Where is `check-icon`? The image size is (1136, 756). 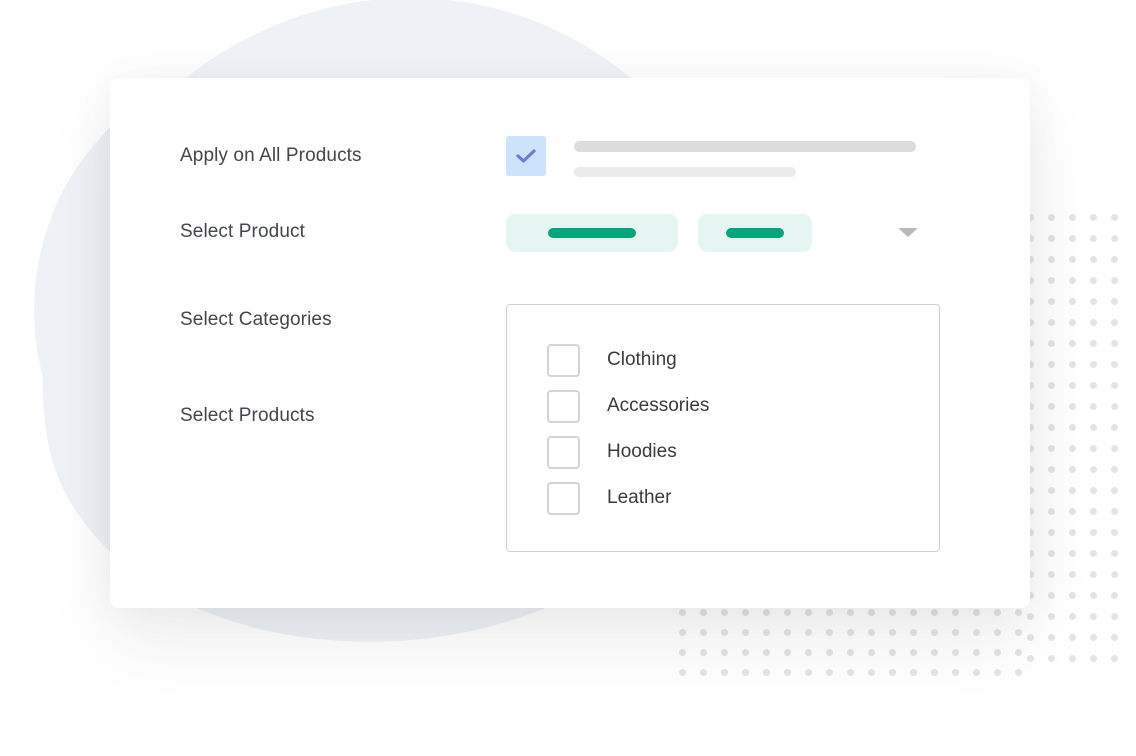
check-icon is located at coordinates (526, 156).